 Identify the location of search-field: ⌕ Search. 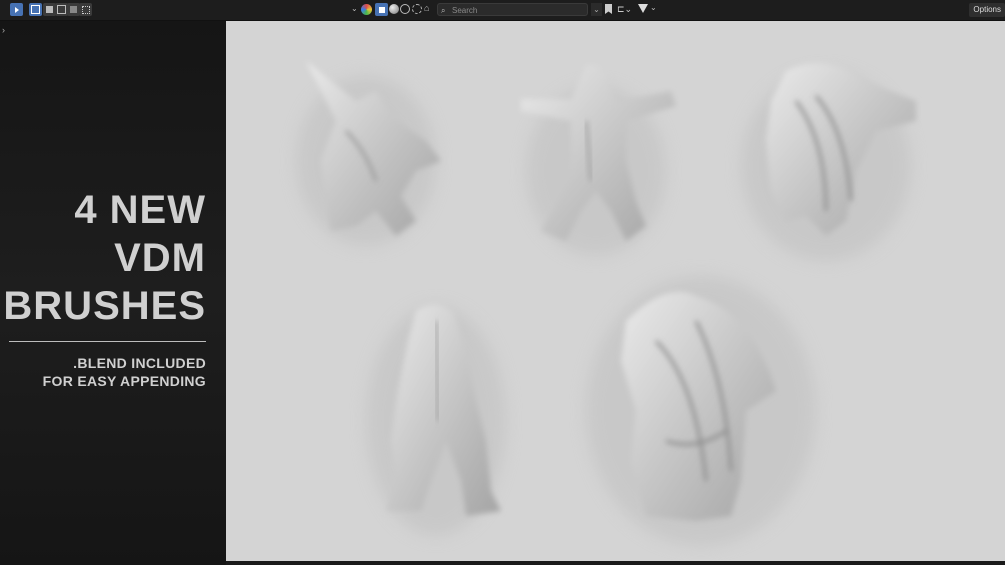
(512, 9).